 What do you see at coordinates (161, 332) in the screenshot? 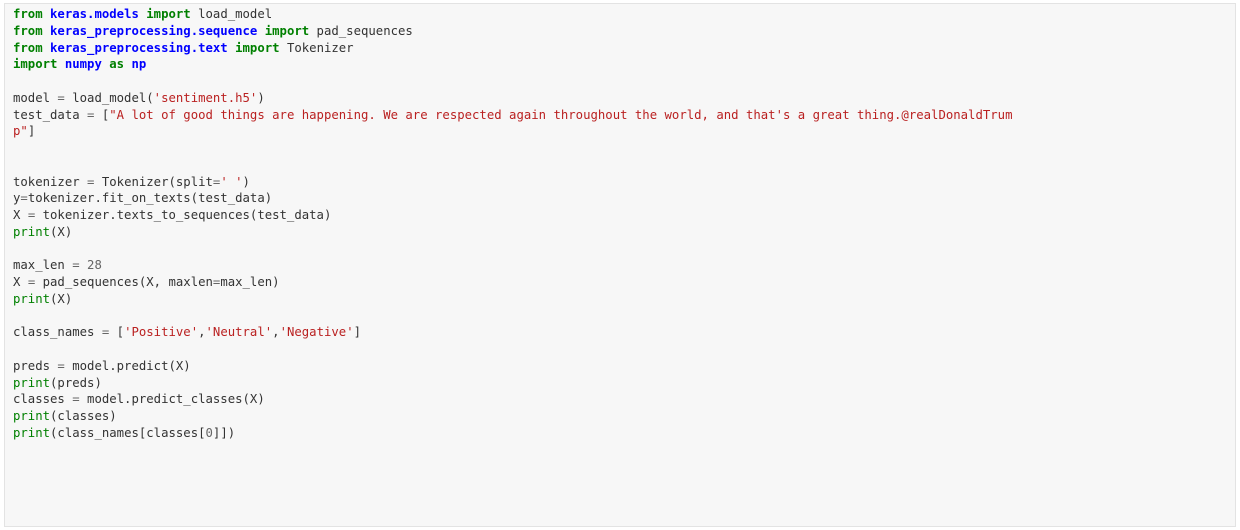
I see `code-token: 'Positive'` at bounding box center [161, 332].